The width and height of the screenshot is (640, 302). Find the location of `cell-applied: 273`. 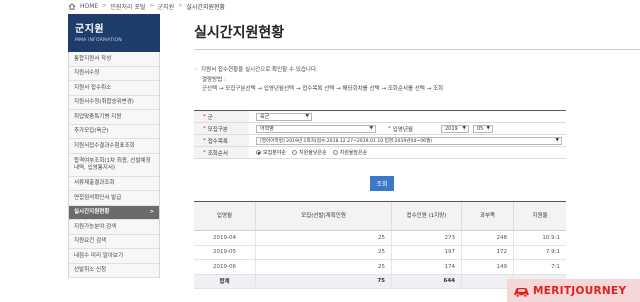

cell-applied: 273 is located at coordinates (427, 238).